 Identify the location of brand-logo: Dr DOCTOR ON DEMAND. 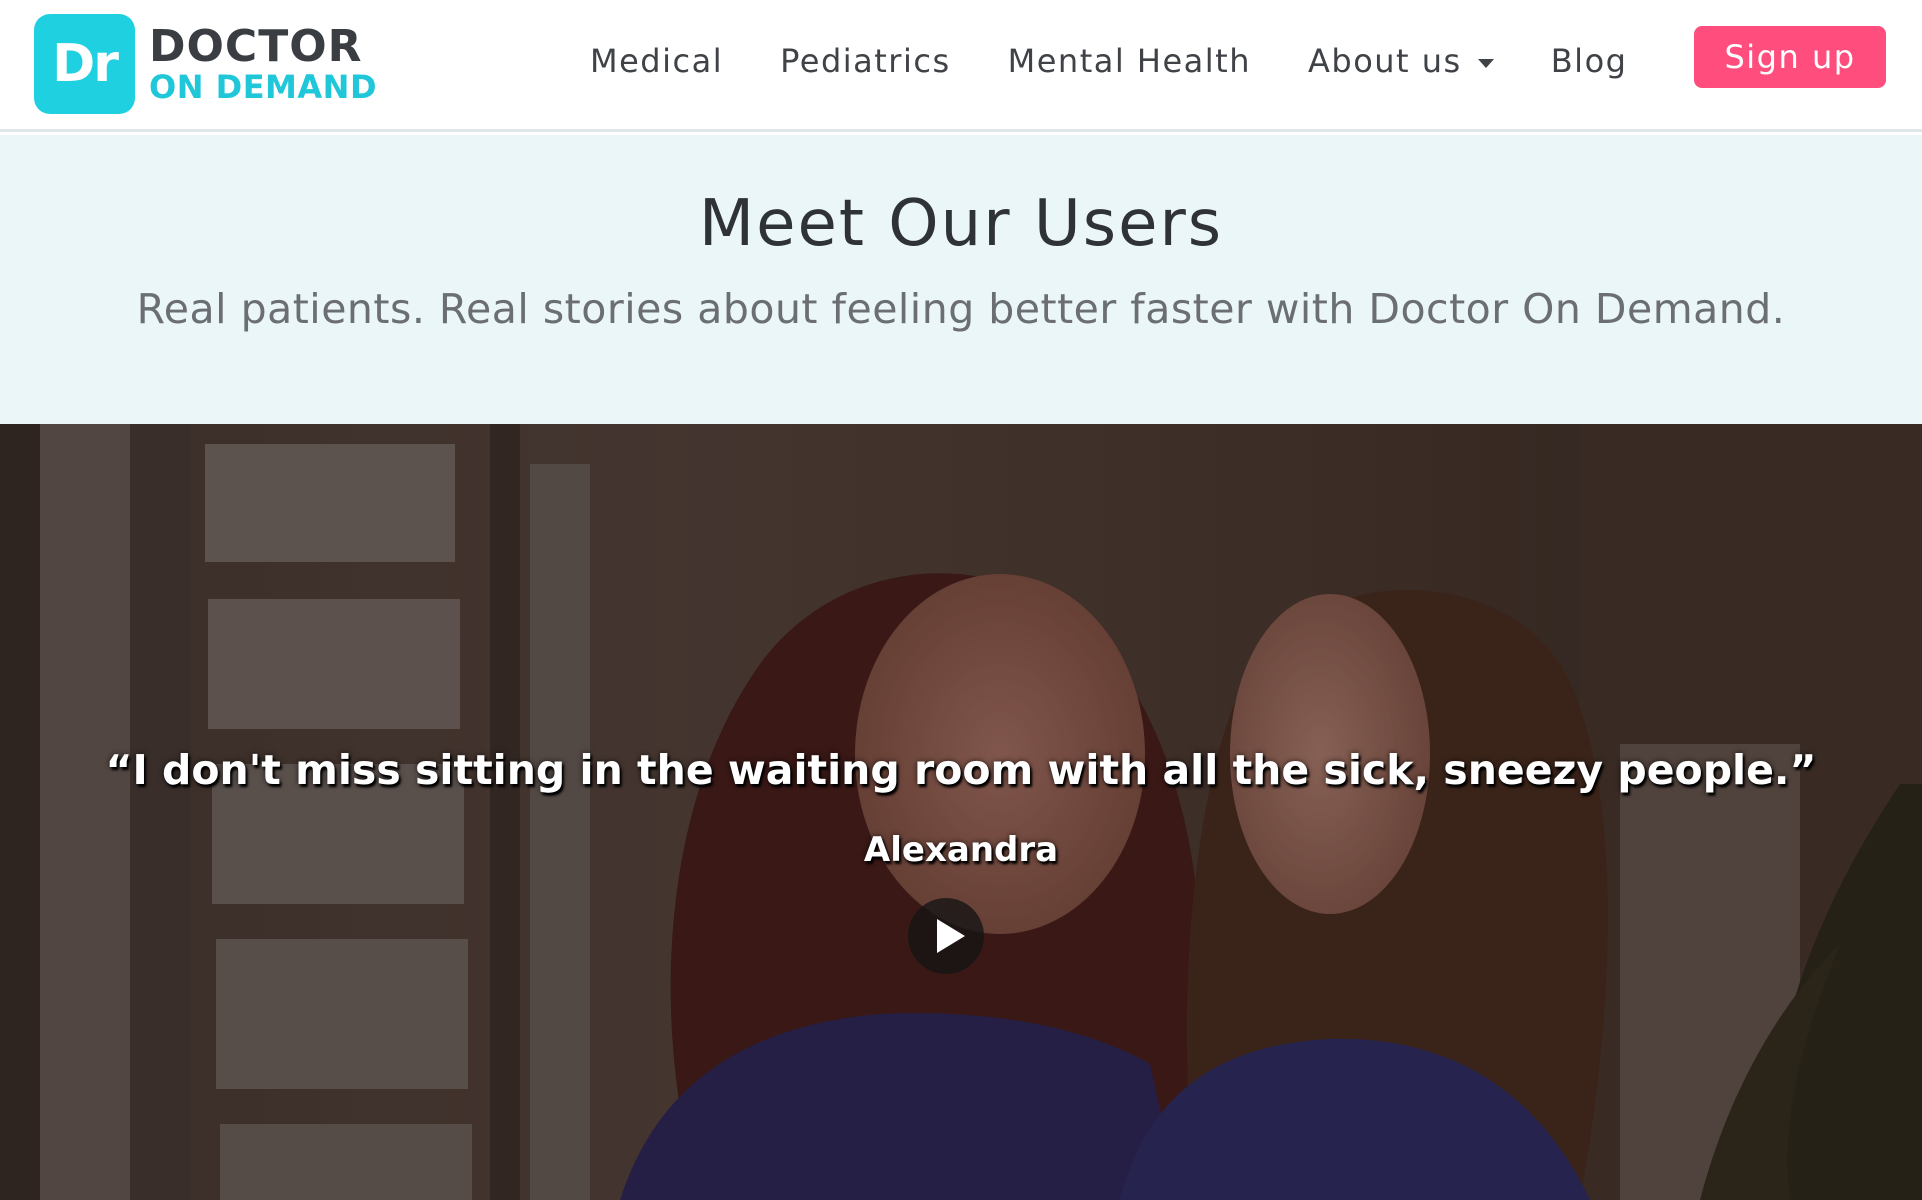
(205, 64).